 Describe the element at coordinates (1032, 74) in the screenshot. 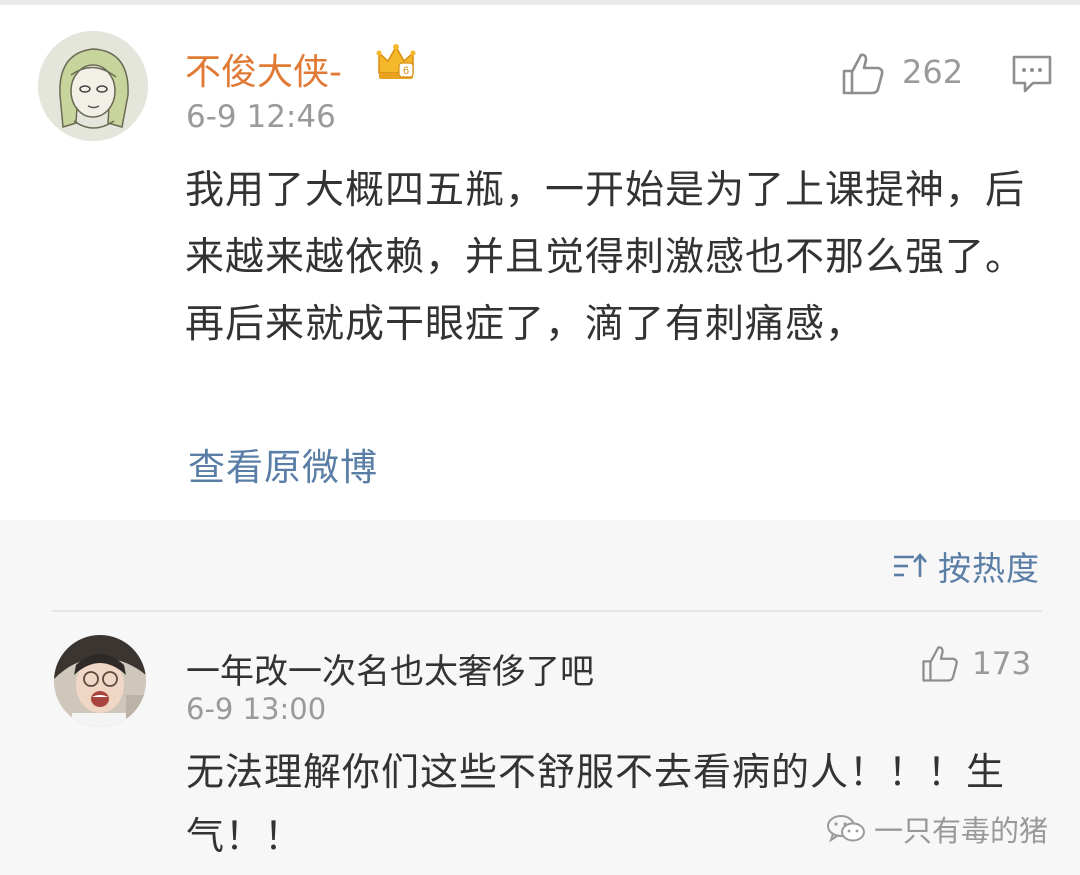

I see `comment-icon` at that location.